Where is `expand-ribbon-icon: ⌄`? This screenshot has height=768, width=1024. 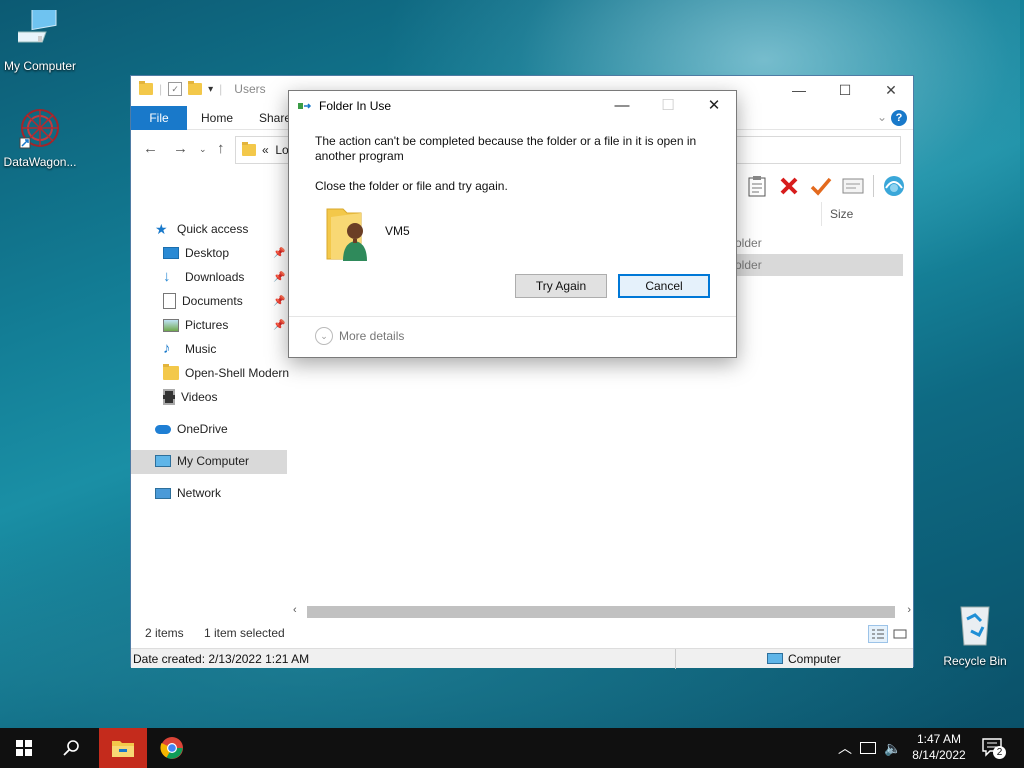
expand-ribbon-icon: ⌄ is located at coordinates (882, 117).